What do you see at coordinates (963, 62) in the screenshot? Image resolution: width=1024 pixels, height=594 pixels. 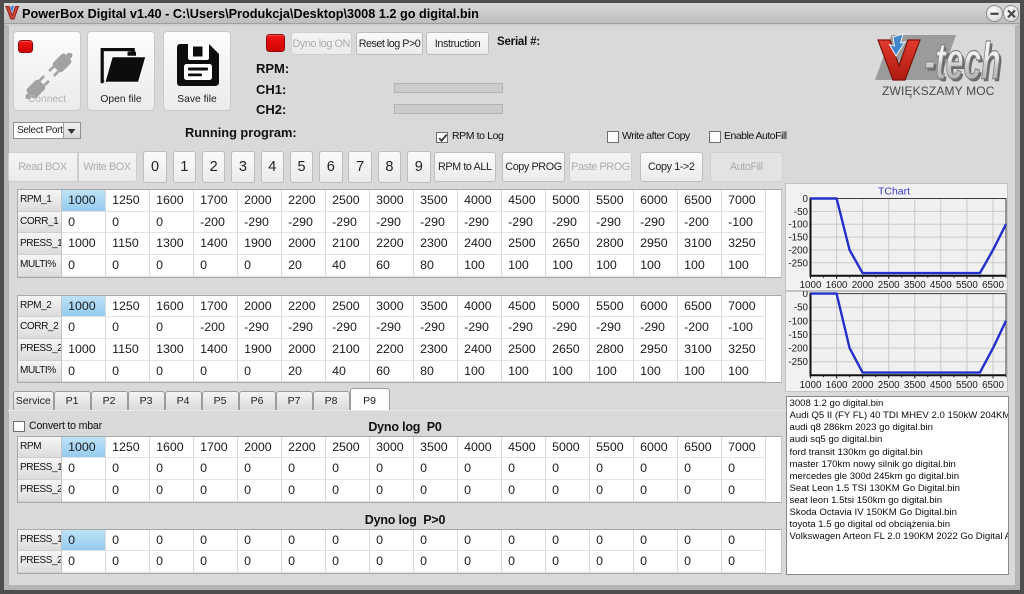 I see `svg-text: -tech` at bounding box center [963, 62].